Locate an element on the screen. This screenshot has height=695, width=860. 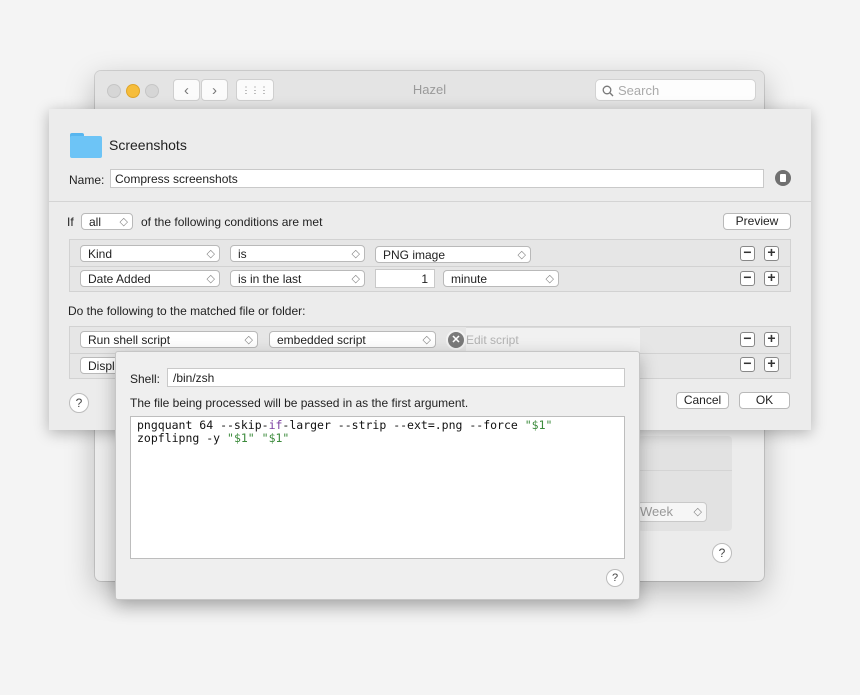
condition-operator-value: is is located at coordinates (242, 254).